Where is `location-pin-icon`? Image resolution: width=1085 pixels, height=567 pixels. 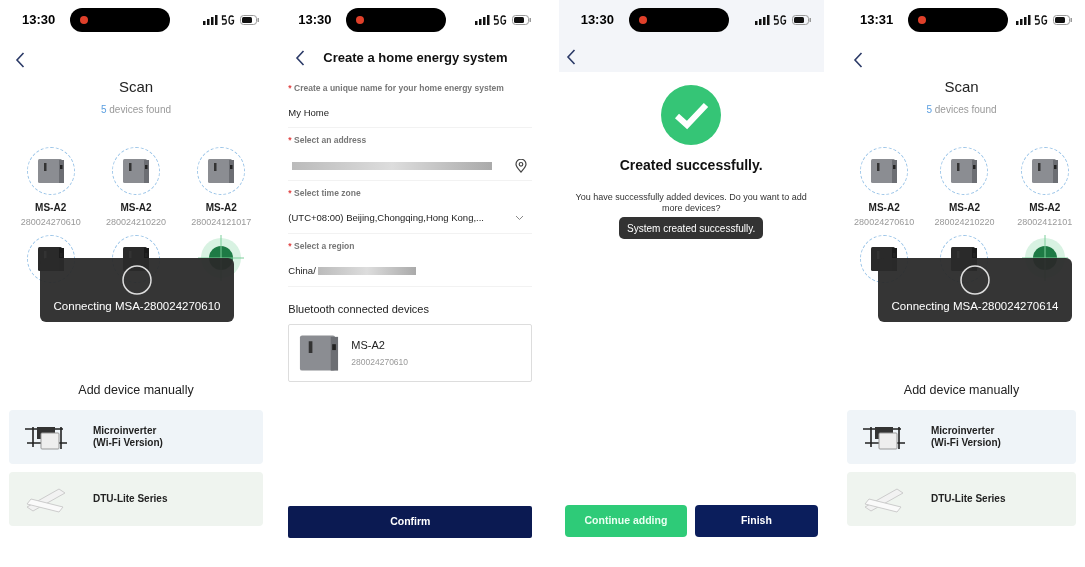 location-pin-icon is located at coordinates (521, 165).